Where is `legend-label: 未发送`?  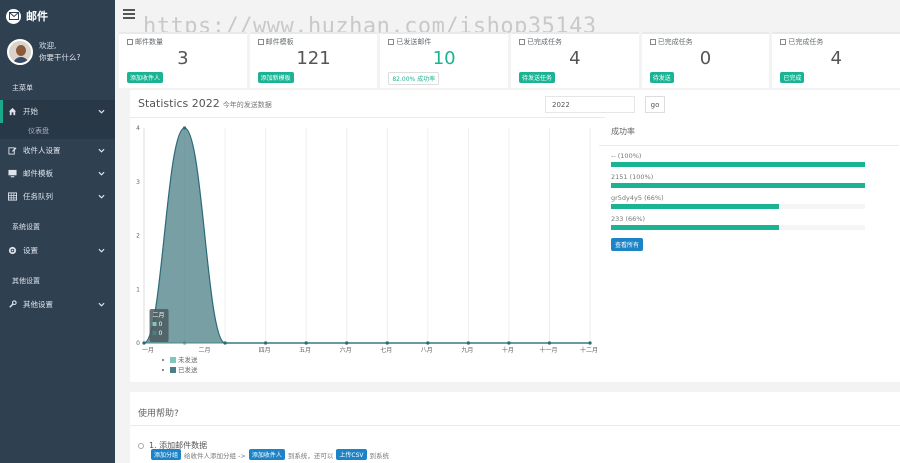 legend-label: 未发送 is located at coordinates (188, 360).